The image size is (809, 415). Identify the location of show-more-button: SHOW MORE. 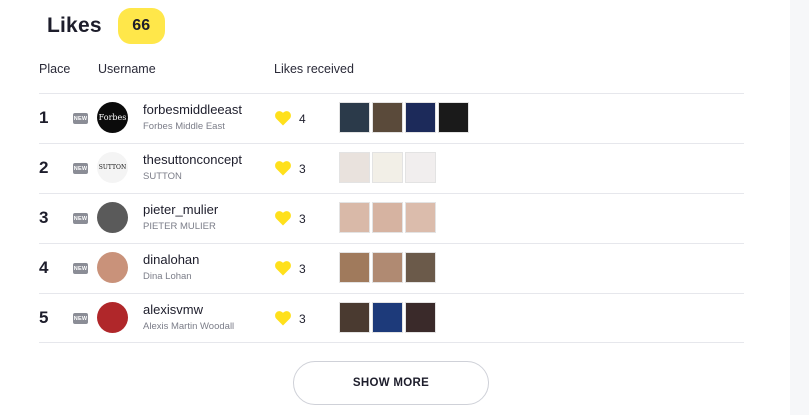
(391, 383).